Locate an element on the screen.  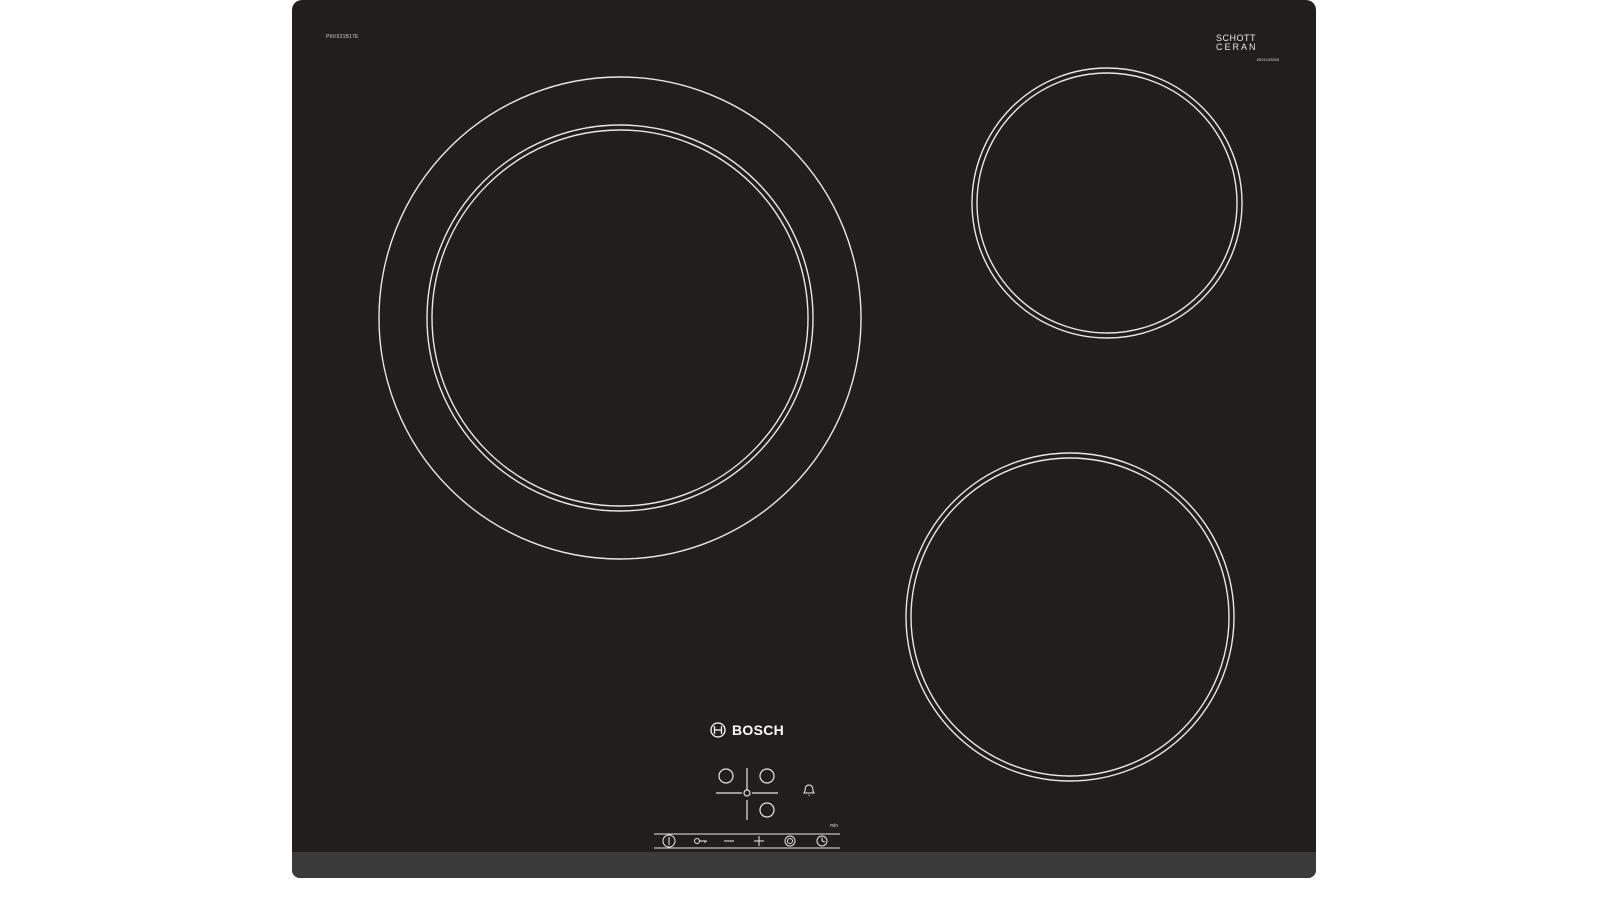
clock-icon is located at coordinates (822, 841).